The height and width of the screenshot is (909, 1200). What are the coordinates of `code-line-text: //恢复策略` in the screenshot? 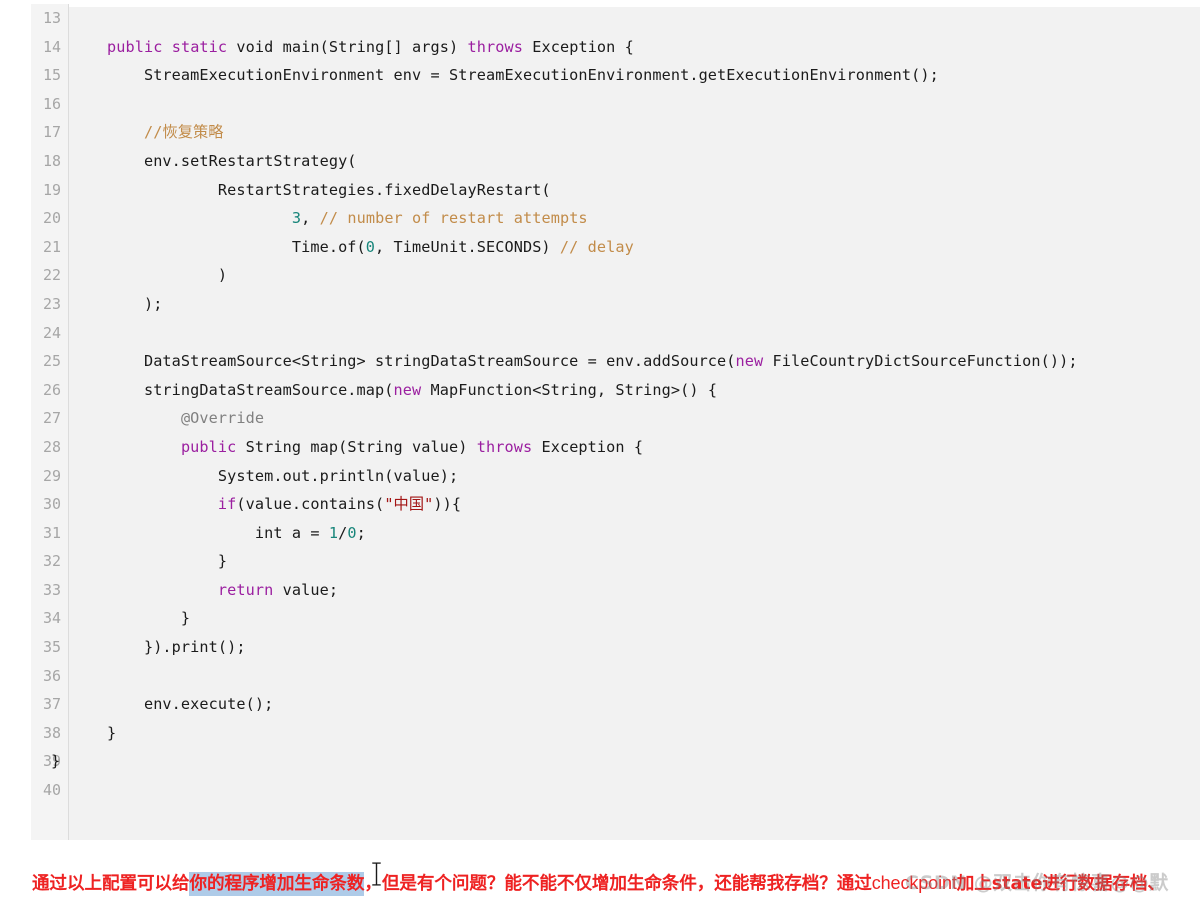 It's located at (147, 132).